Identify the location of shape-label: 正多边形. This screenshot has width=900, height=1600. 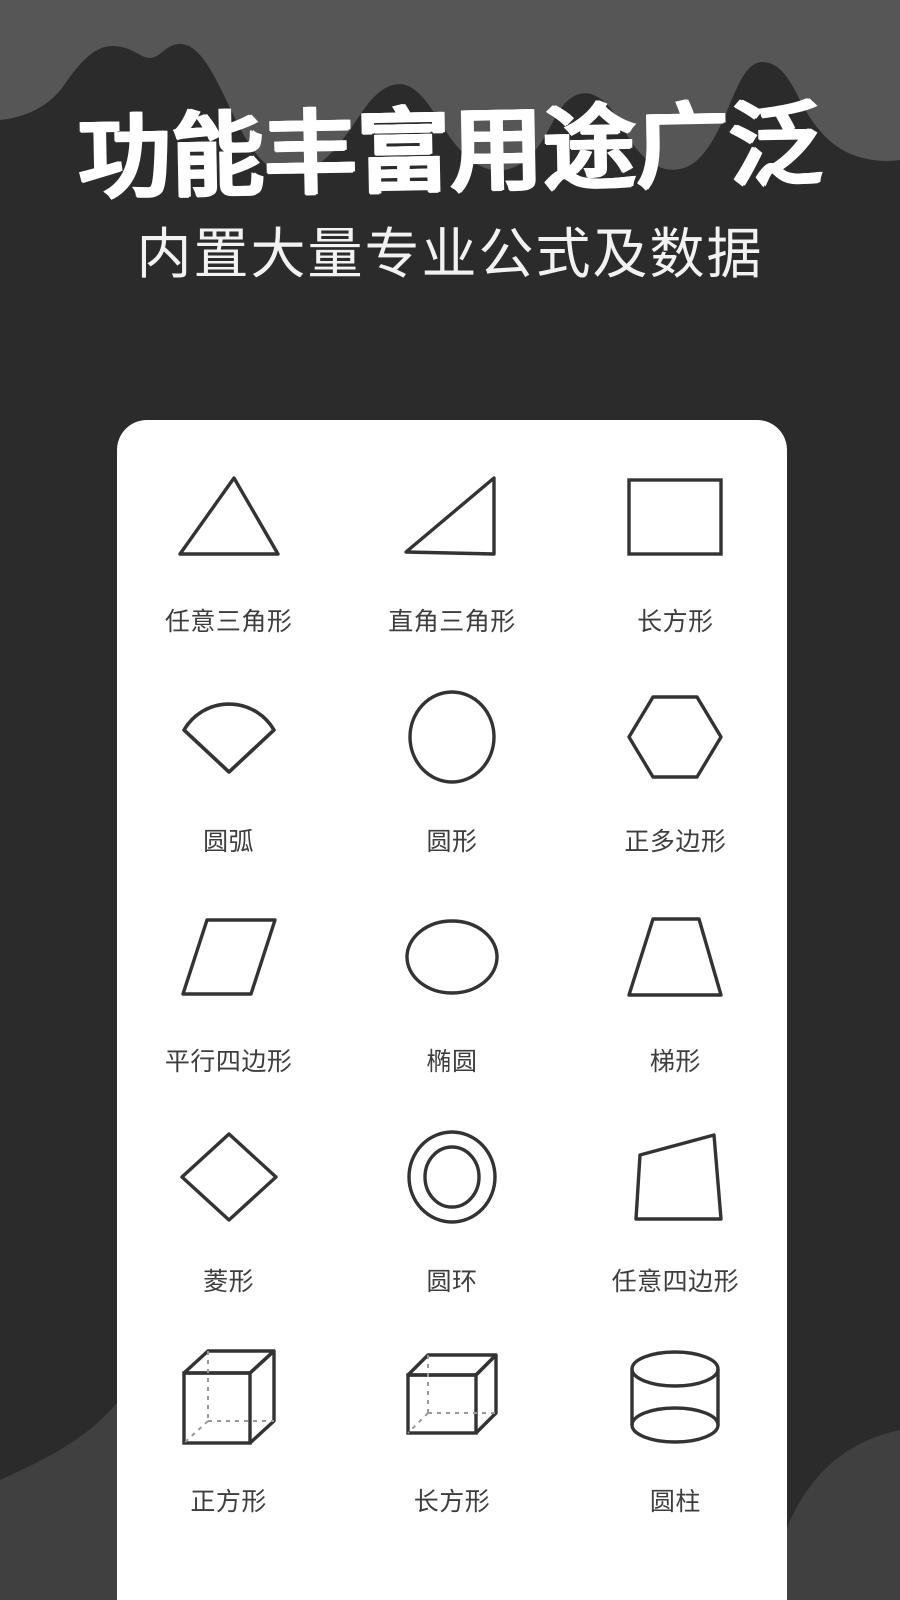
(675, 842).